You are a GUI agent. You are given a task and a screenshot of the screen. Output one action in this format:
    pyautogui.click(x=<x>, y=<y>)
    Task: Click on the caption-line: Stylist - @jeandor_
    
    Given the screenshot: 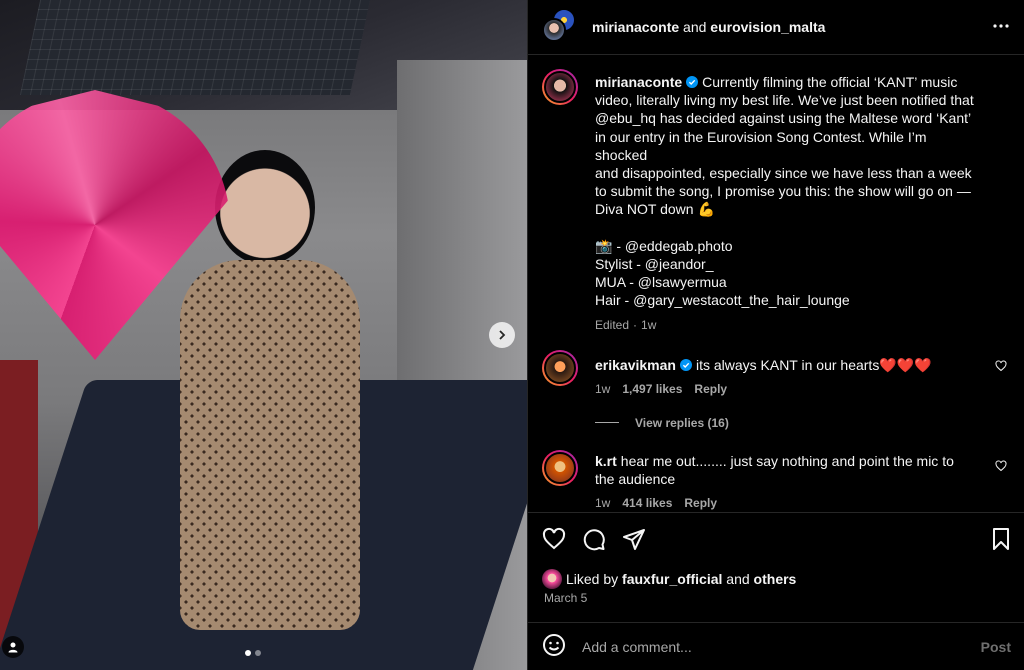 What is the action you would take?
    pyautogui.click(x=654, y=264)
    